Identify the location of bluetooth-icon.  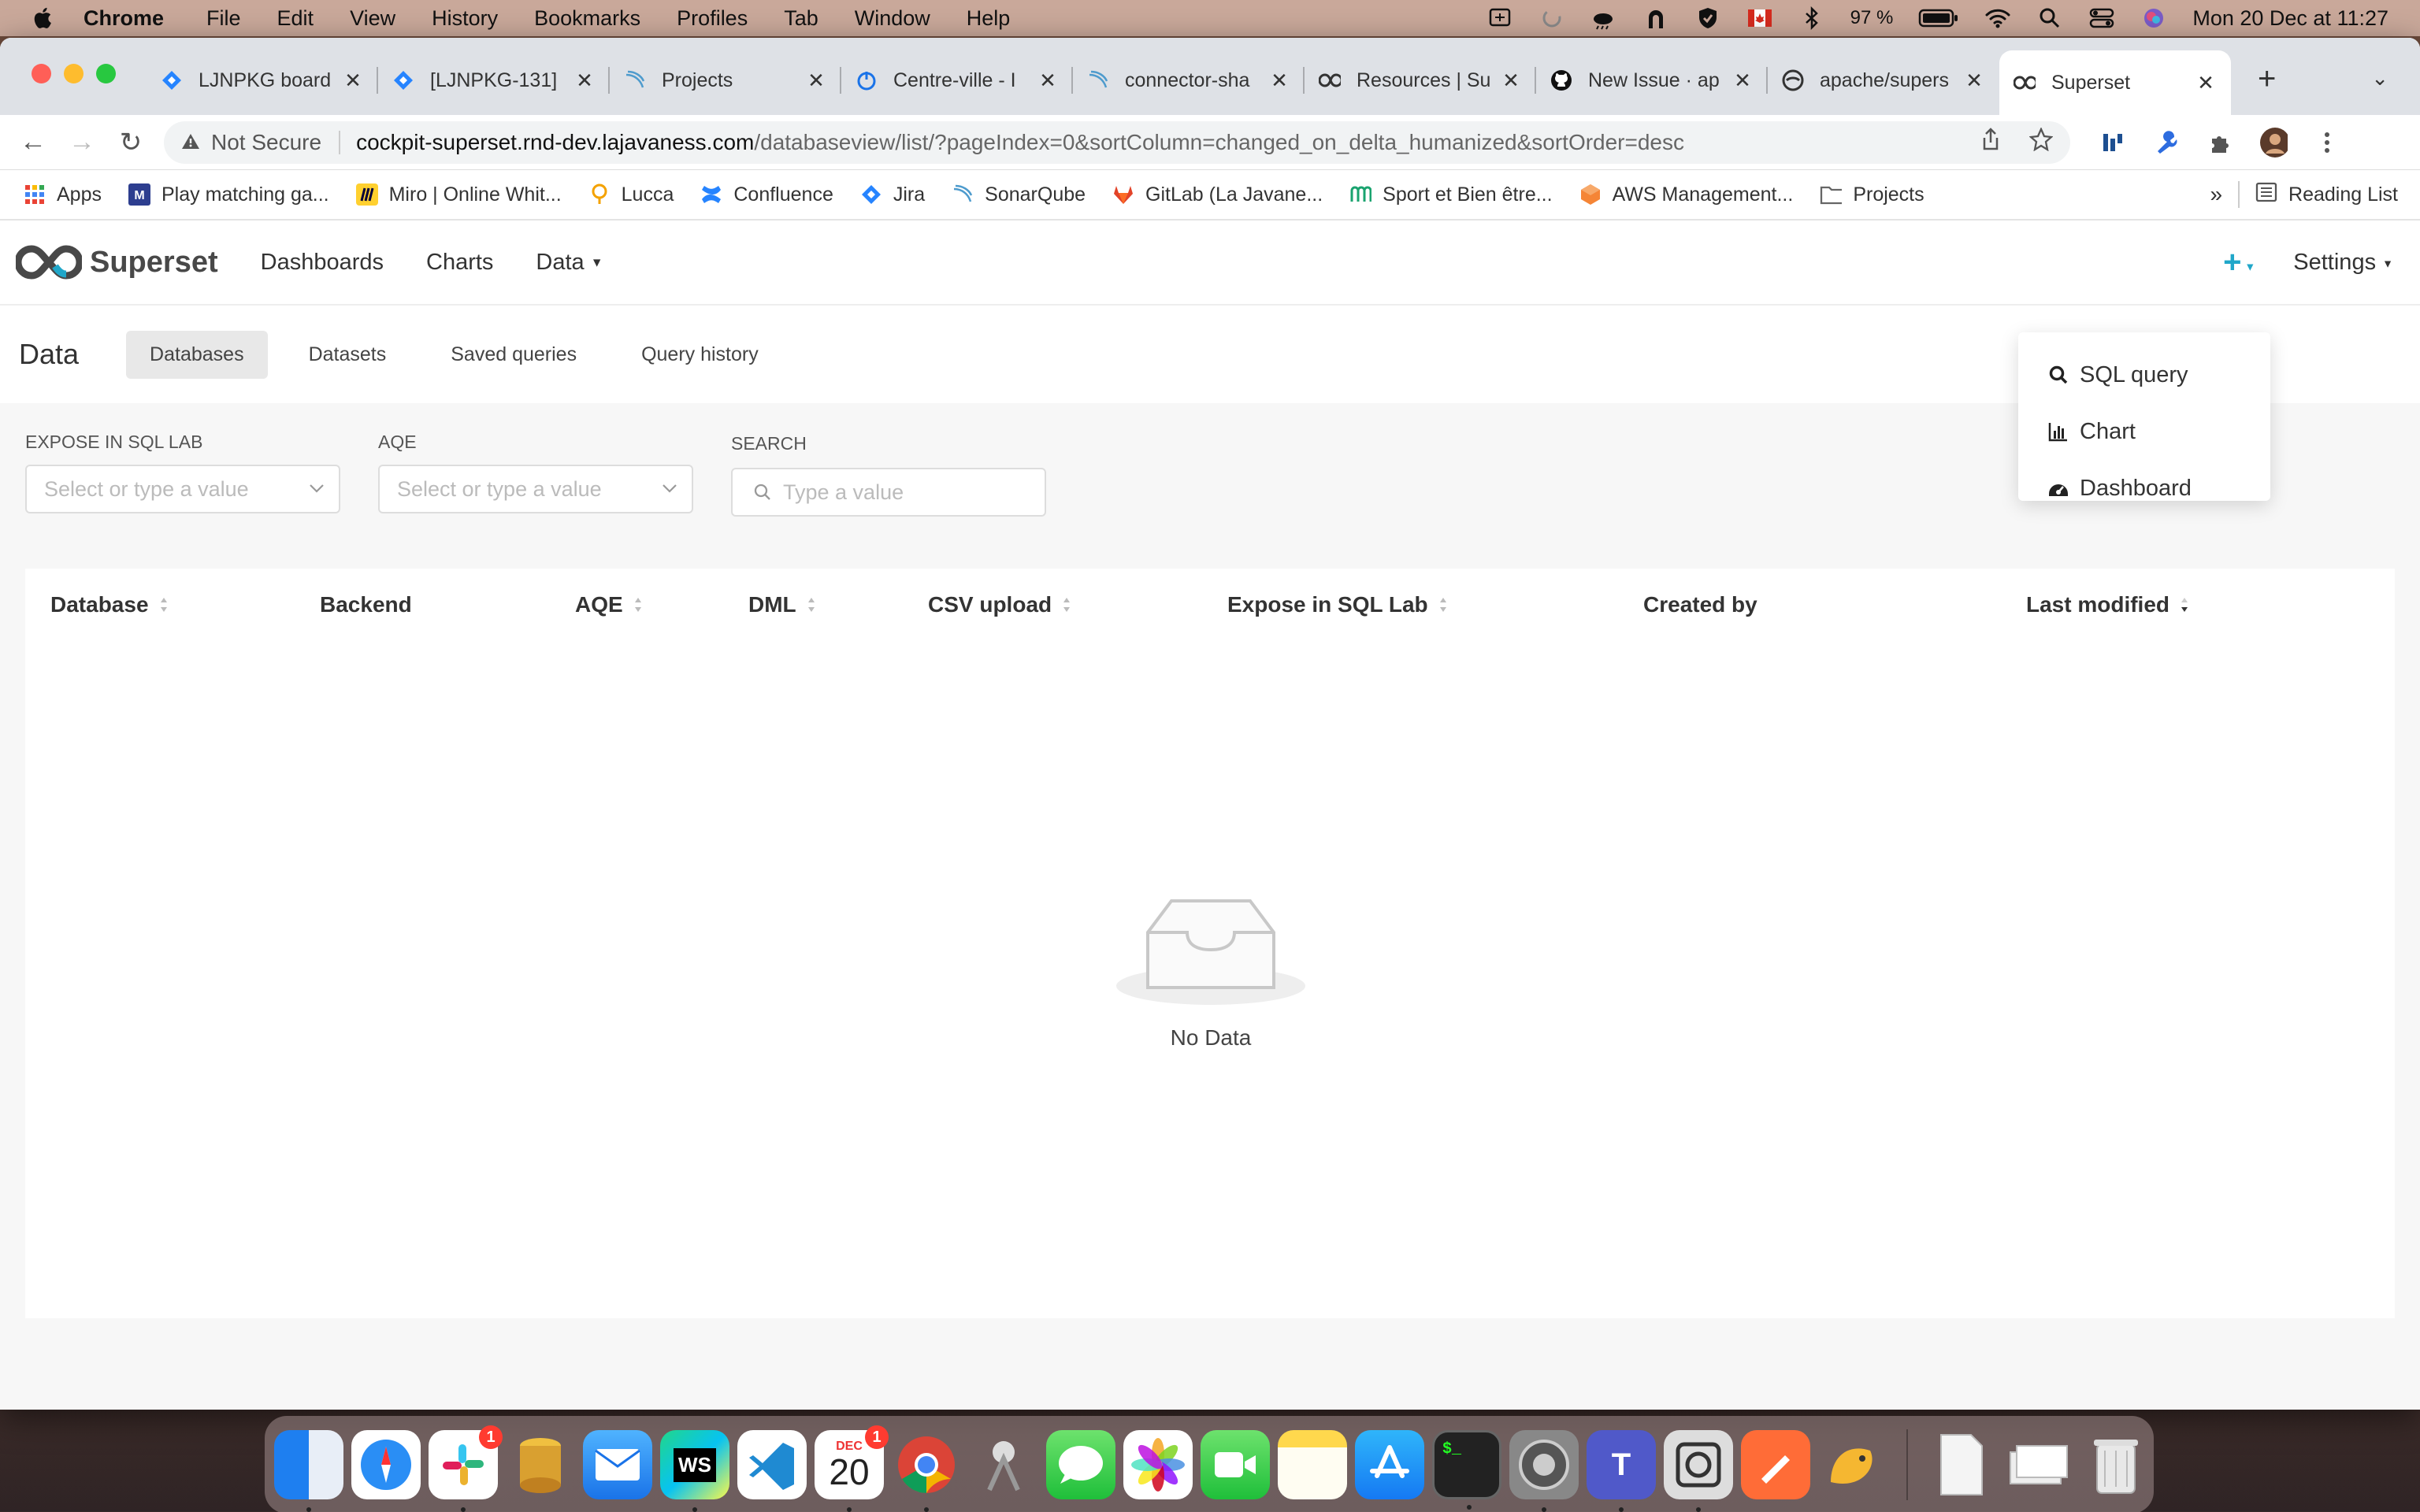
(1812, 18).